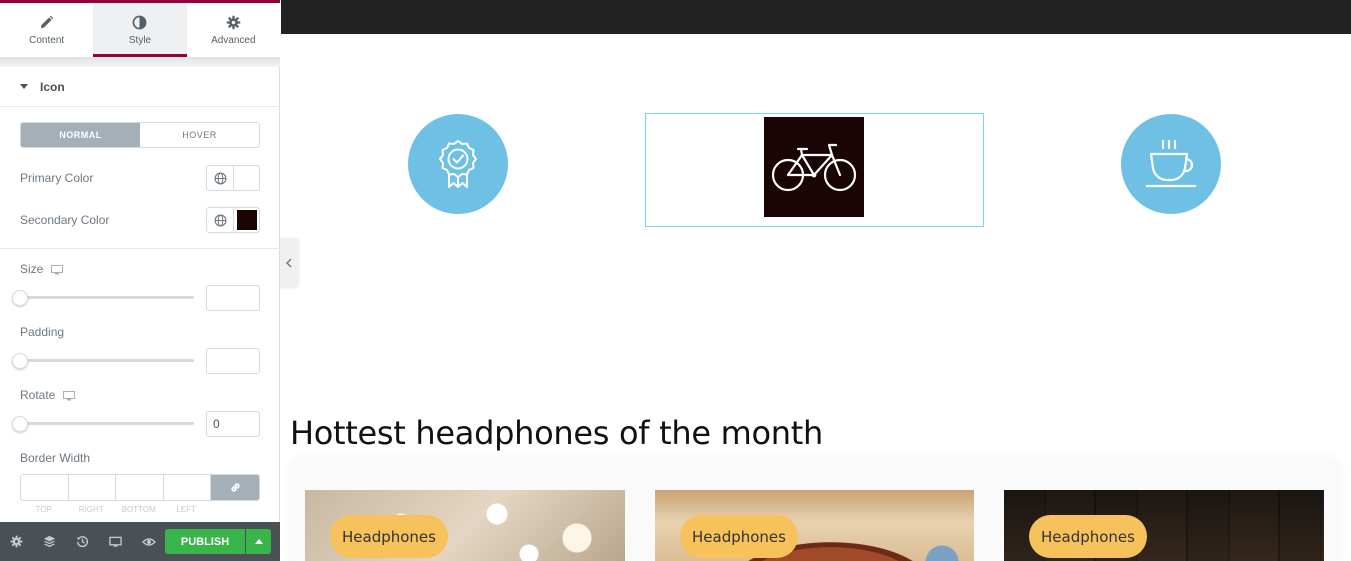 Image resolution: width=1351 pixels, height=561 pixels. What do you see at coordinates (16, 541) in the screenshot?
I see `settings-icon` at bounding box center [16, 541].